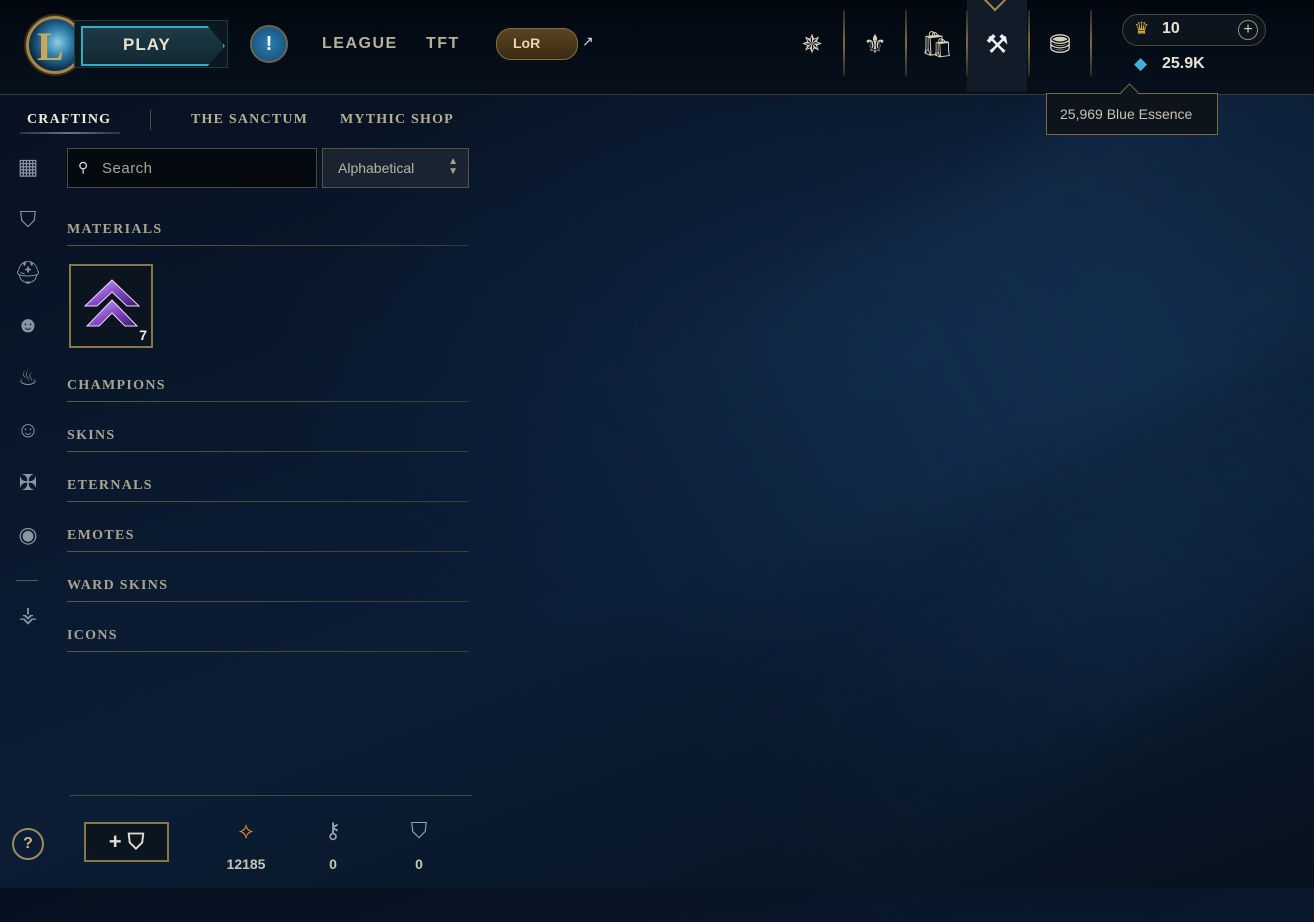 The width and height of the screenshot is (1314, 922). What do you see at coordinates (28, 273) in the screenshot?
I see `helmet-icon: ⛑` at bounding box center [28, 273].